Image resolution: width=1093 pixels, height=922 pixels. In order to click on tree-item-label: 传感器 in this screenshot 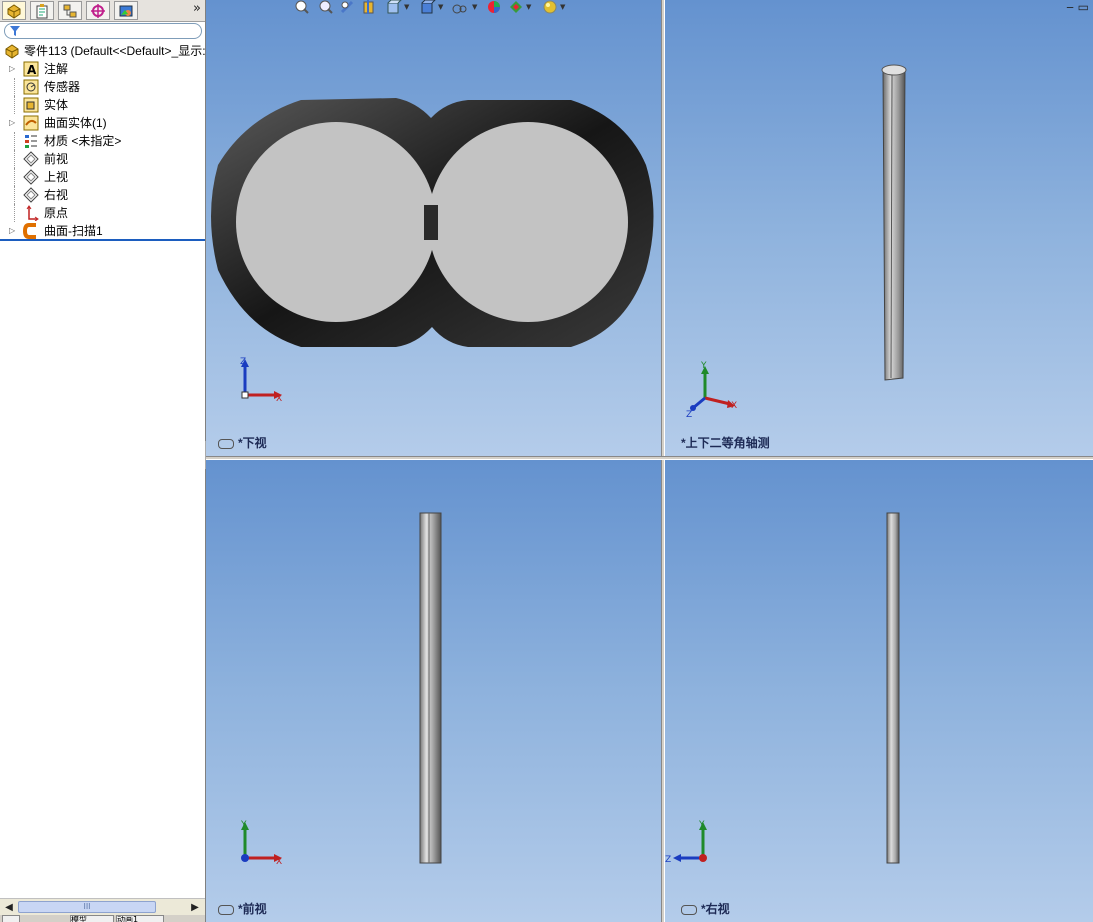, I will do `click(62, 87)`.